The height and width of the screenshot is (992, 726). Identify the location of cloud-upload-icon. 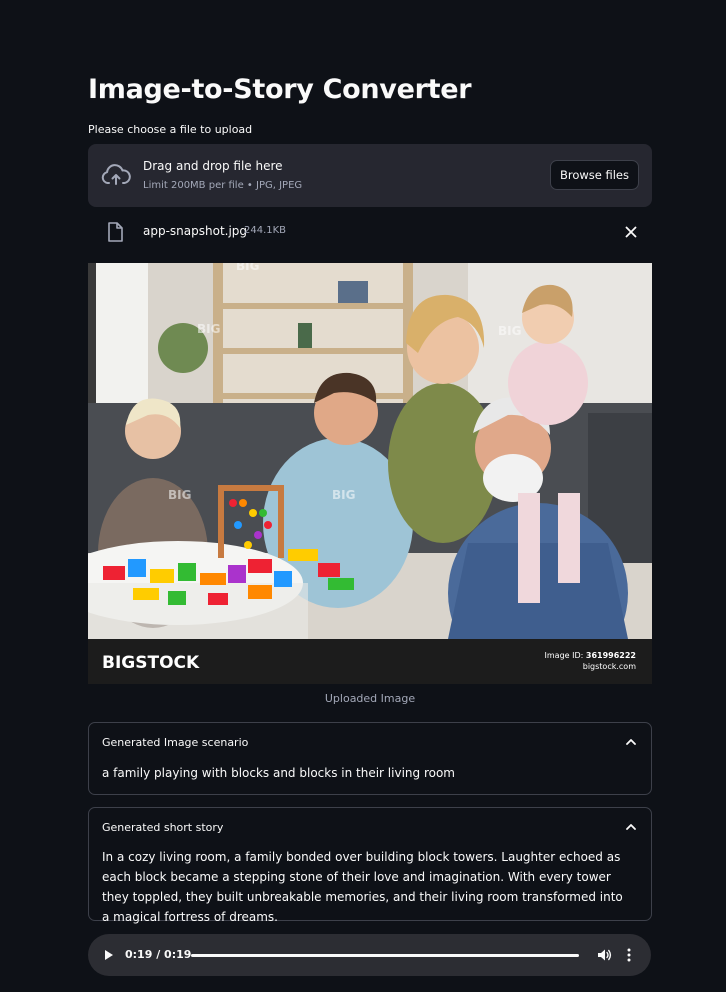
(116, 174).